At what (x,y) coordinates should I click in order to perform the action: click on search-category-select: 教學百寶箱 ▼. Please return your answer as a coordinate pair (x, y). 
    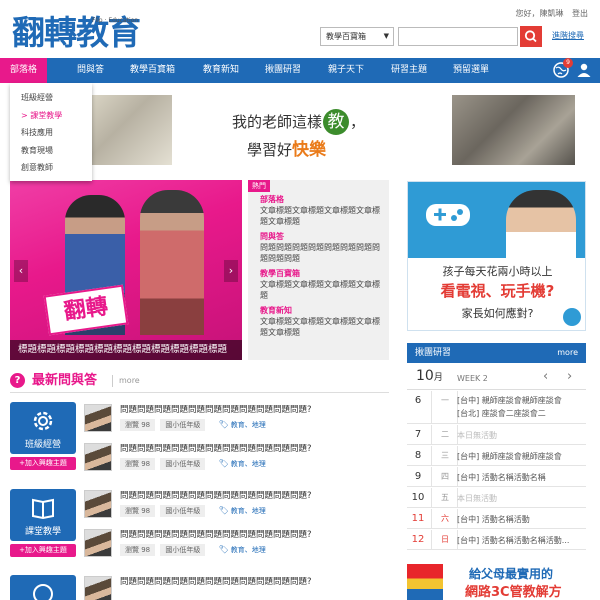
    Looking at the image, I should click on (357, 36).